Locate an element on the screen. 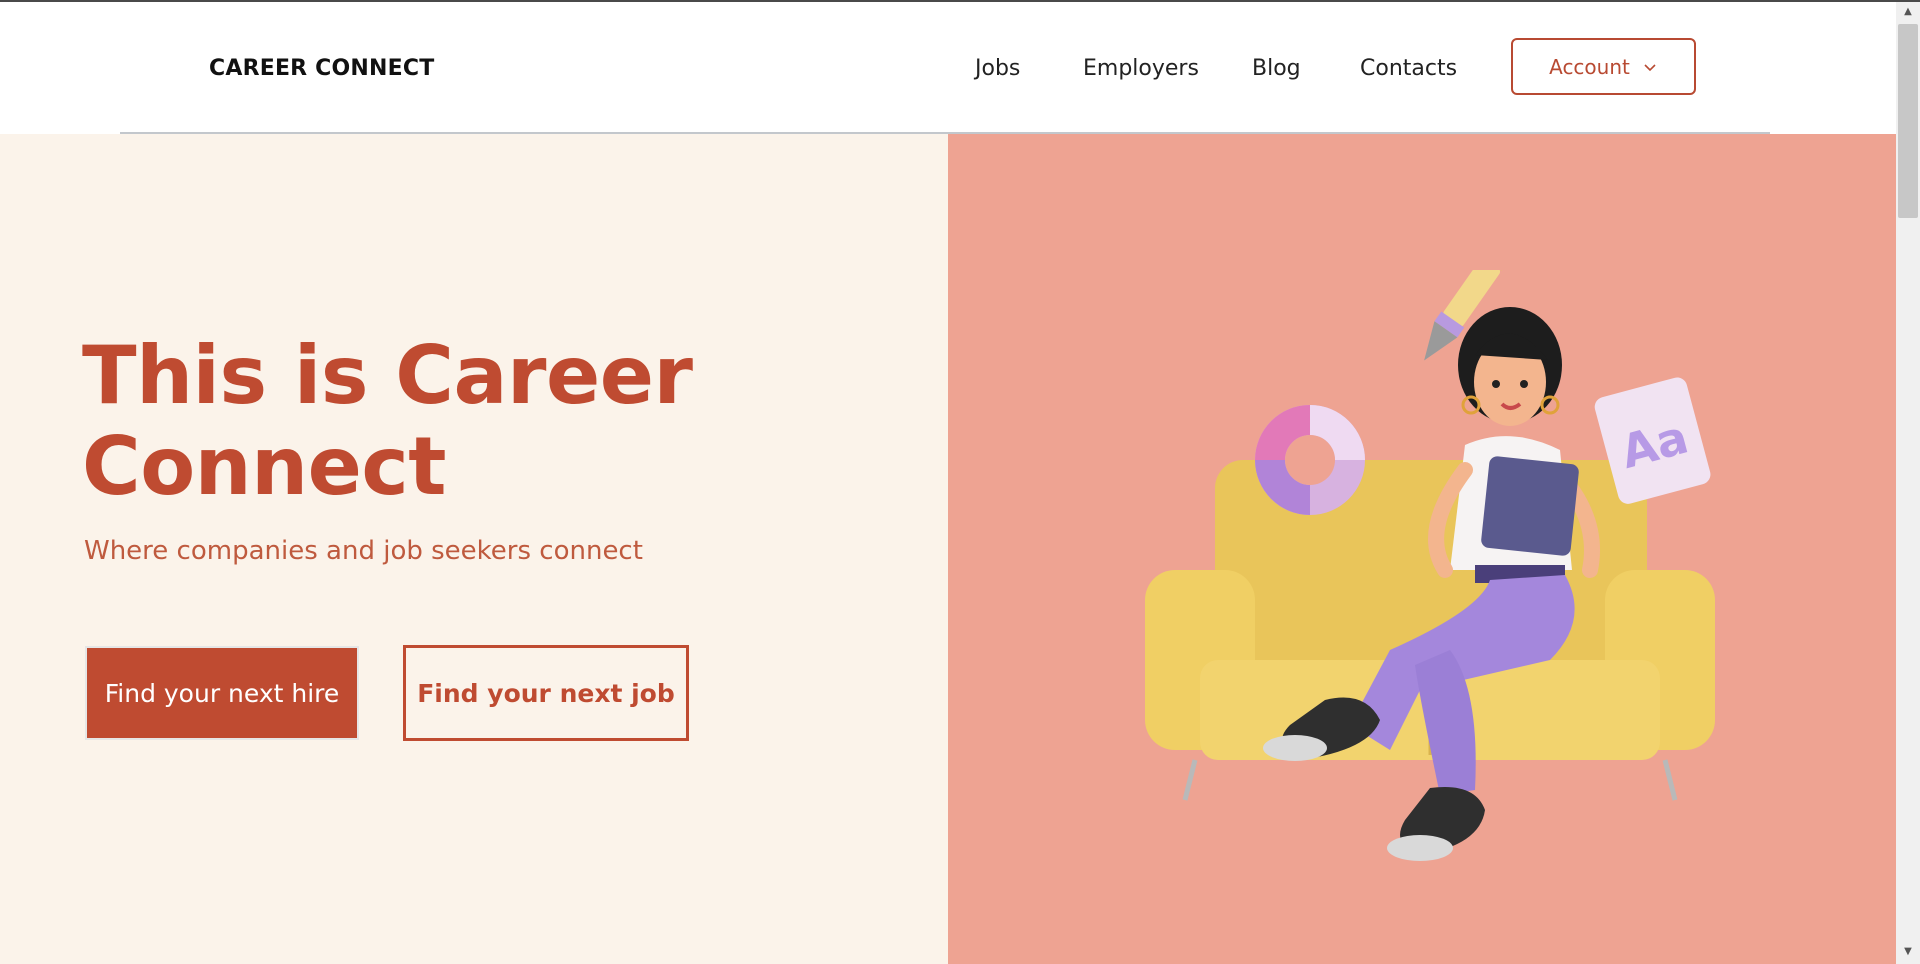  nav-link-blog: Blog is located at coordinates (1276, 68).